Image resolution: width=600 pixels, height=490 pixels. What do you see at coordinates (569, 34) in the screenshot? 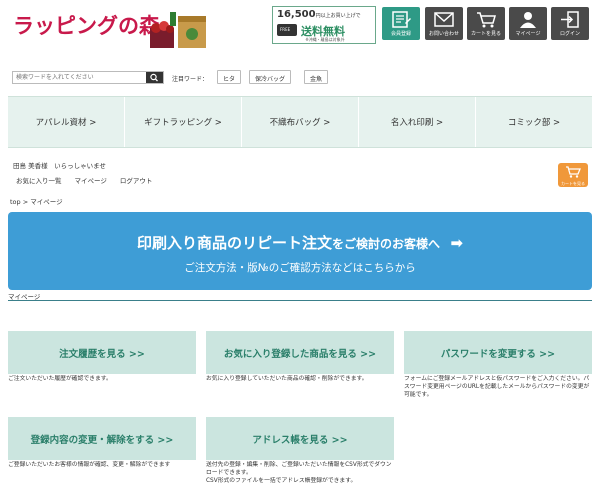
I see `login-label: ログイン` at bounding box center [569, 34].